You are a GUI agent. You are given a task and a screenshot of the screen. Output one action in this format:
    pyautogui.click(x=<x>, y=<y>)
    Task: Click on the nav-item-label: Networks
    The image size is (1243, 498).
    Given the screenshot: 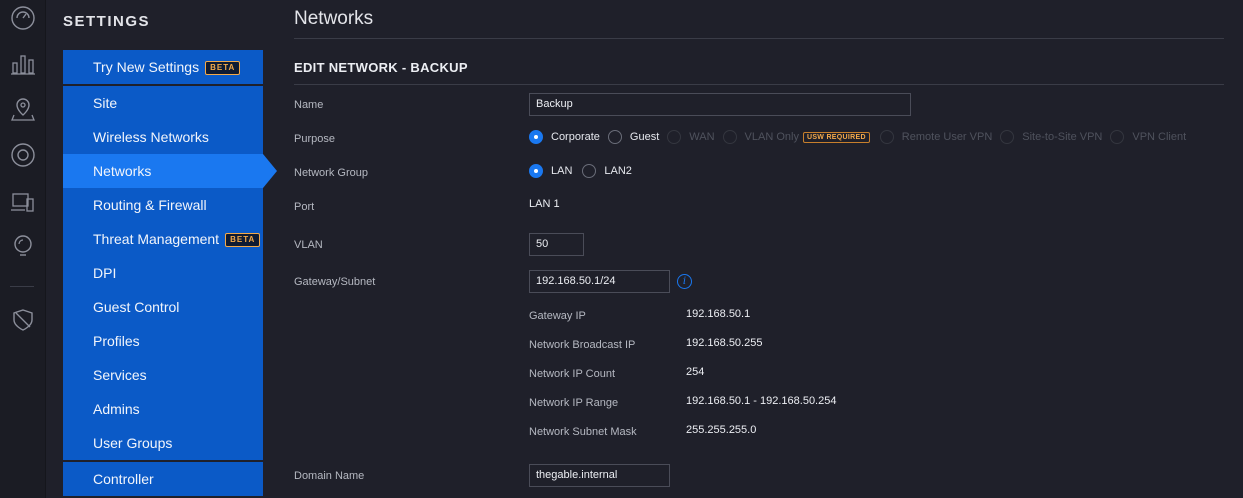 What is the action you would take?
    pyautogui.click(x=122, y=171)
    